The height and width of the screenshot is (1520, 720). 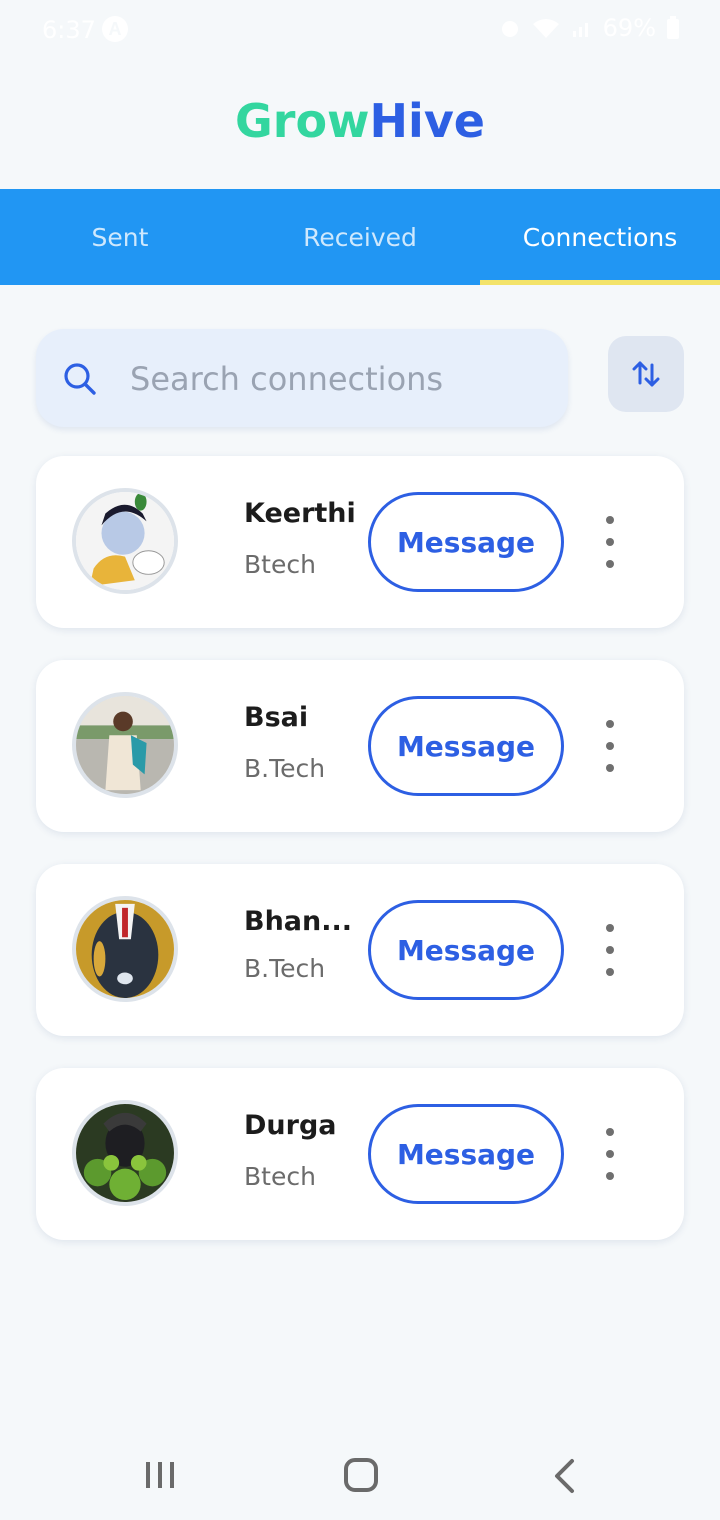 What do you see at coordinates (360, 746) in the screenshot?
I see `connection-card: Bsai B.Tech Message` at bounding box center [360, 746].